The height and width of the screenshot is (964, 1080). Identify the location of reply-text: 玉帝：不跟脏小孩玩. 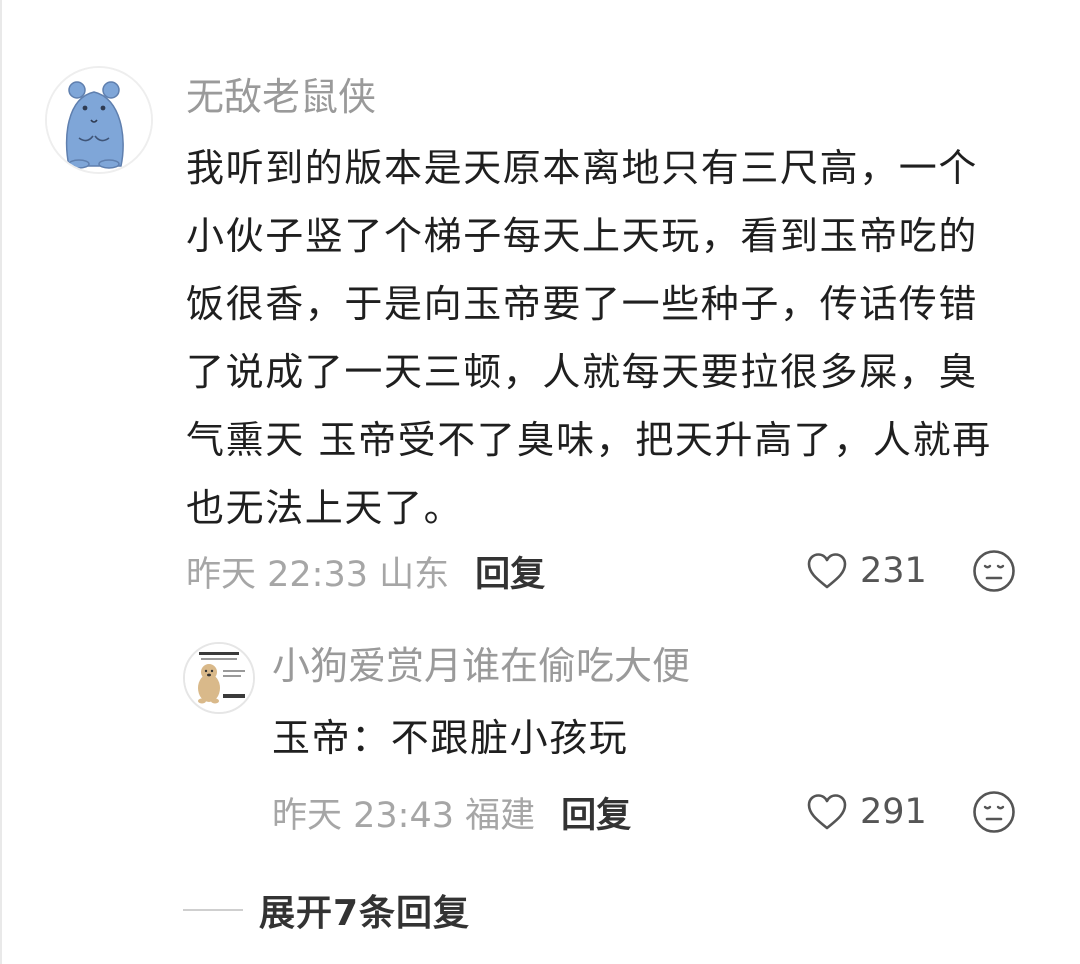
(450, 738).